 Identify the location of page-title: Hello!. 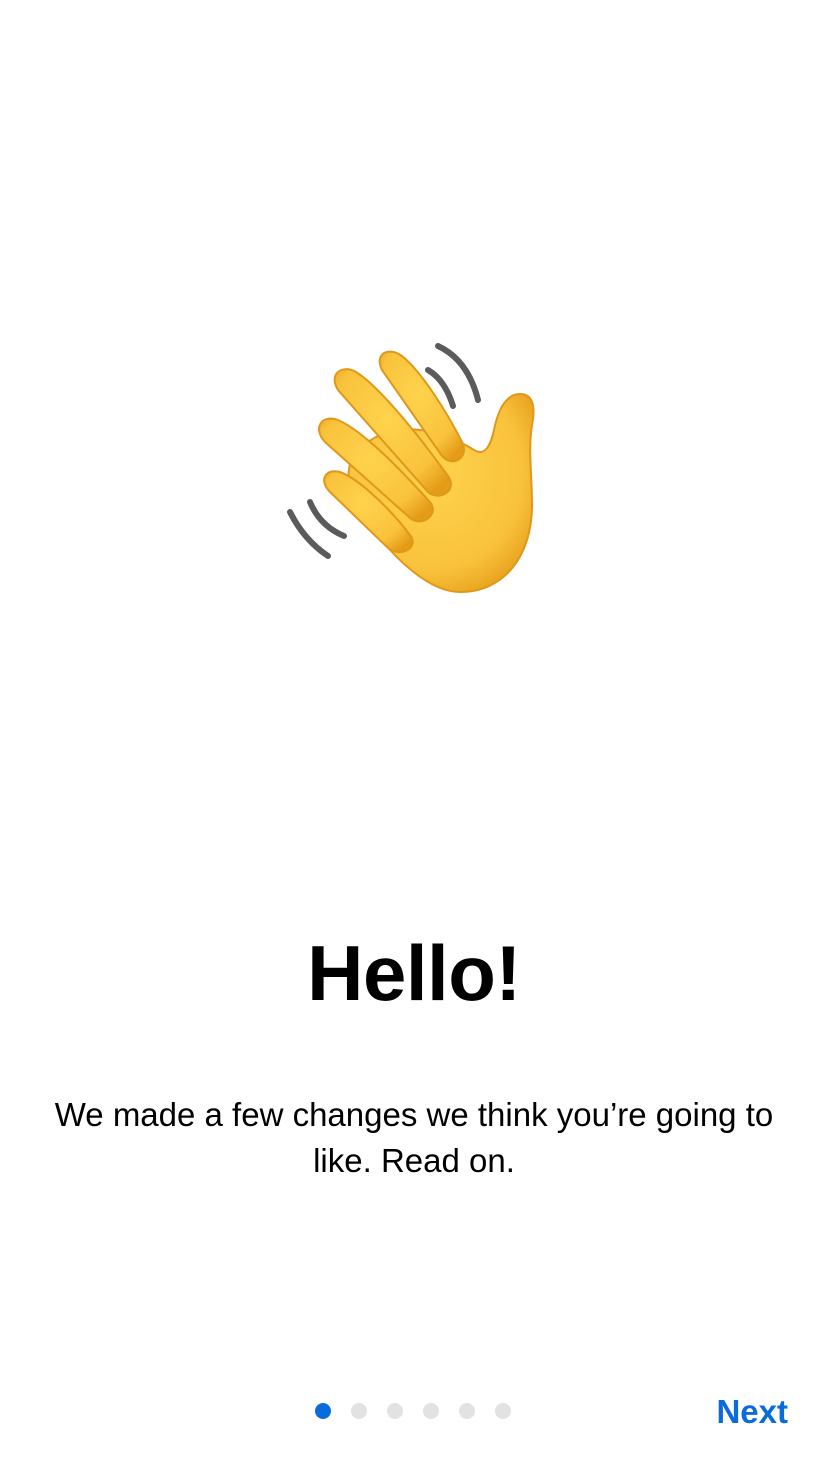
(414, 973).